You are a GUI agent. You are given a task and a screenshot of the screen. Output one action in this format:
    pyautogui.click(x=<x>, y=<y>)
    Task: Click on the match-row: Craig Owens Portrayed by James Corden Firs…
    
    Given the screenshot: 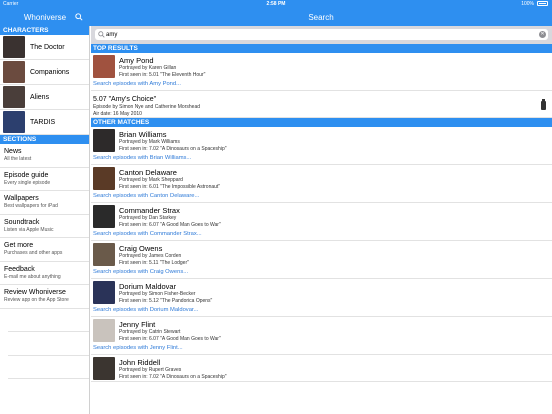 What is the action you would take?
    pyautogui.click(x=321, y=260)
    